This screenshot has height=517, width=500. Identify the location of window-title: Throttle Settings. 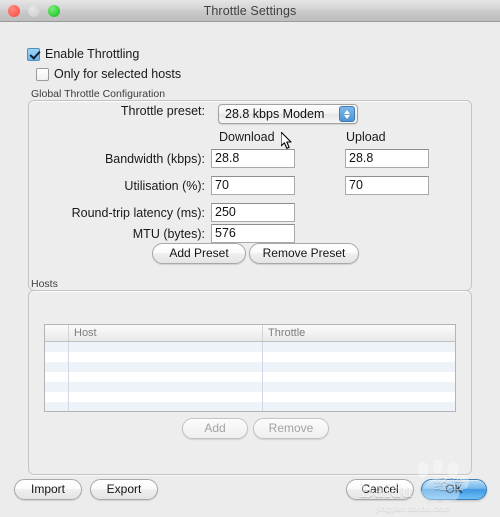
(250, 11).